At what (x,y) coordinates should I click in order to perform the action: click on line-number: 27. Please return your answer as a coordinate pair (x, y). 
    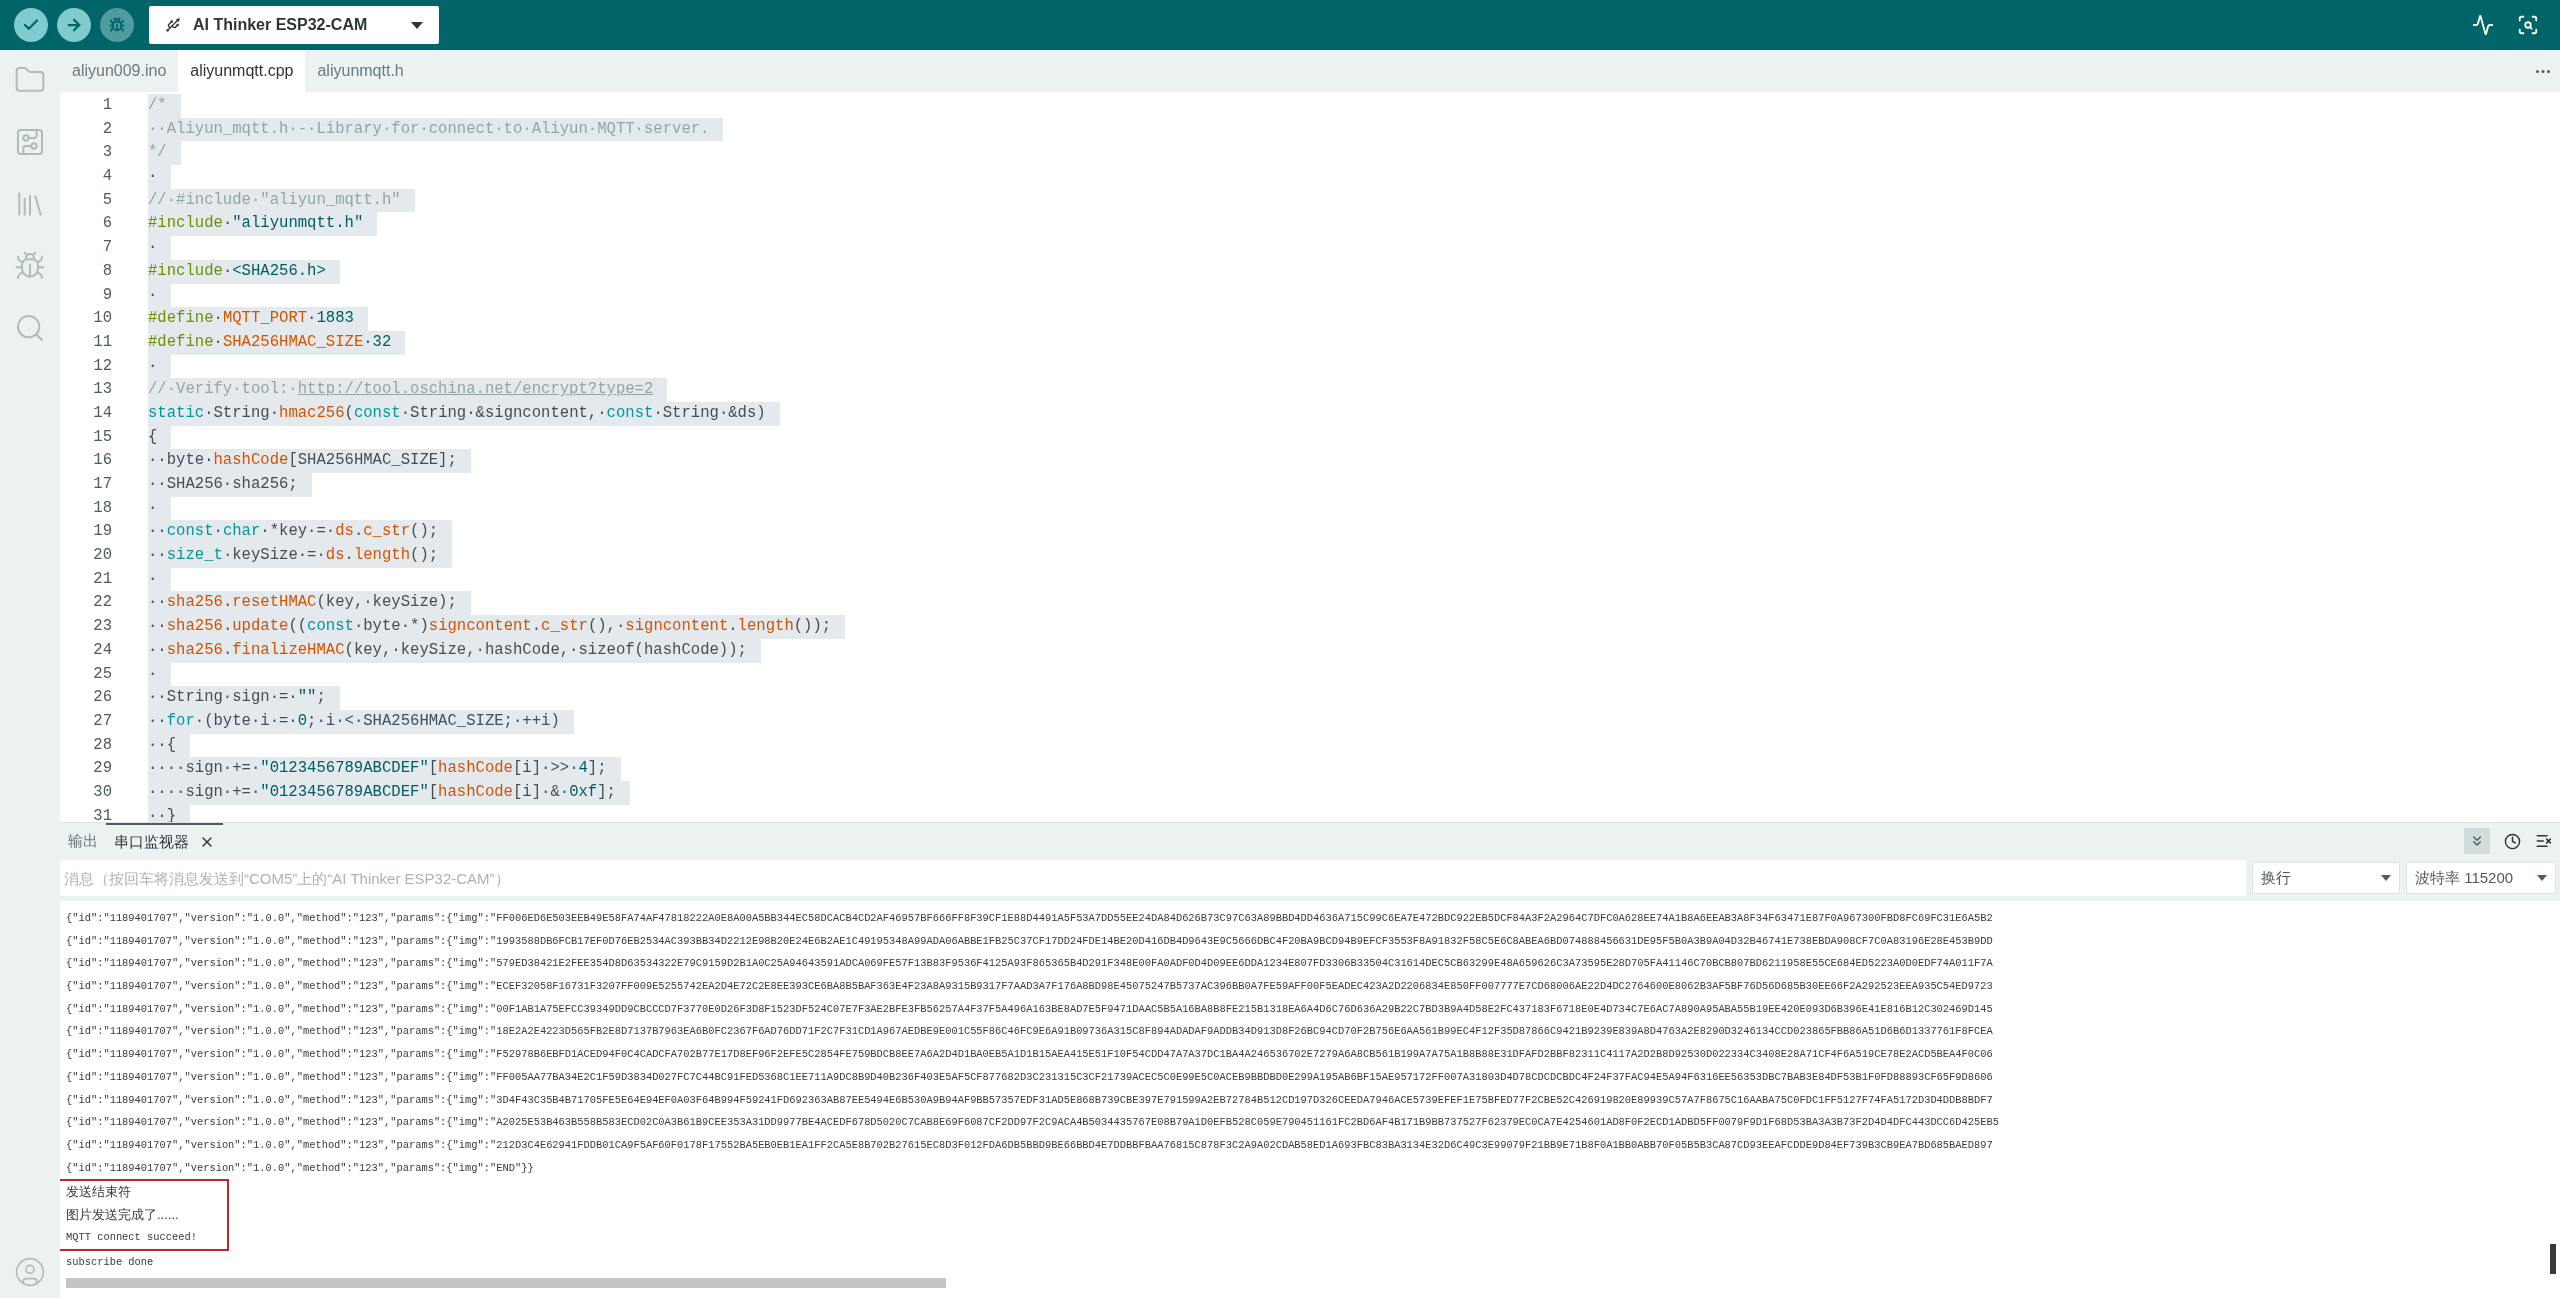
    Looking at the image, I should click on (102, 721).